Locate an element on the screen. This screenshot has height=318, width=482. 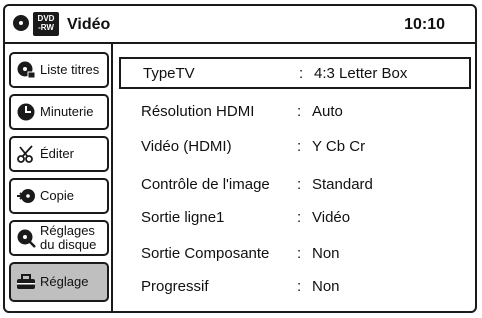
settings-row-progressive: Progressif : Non is located at coordinates (295, 286).